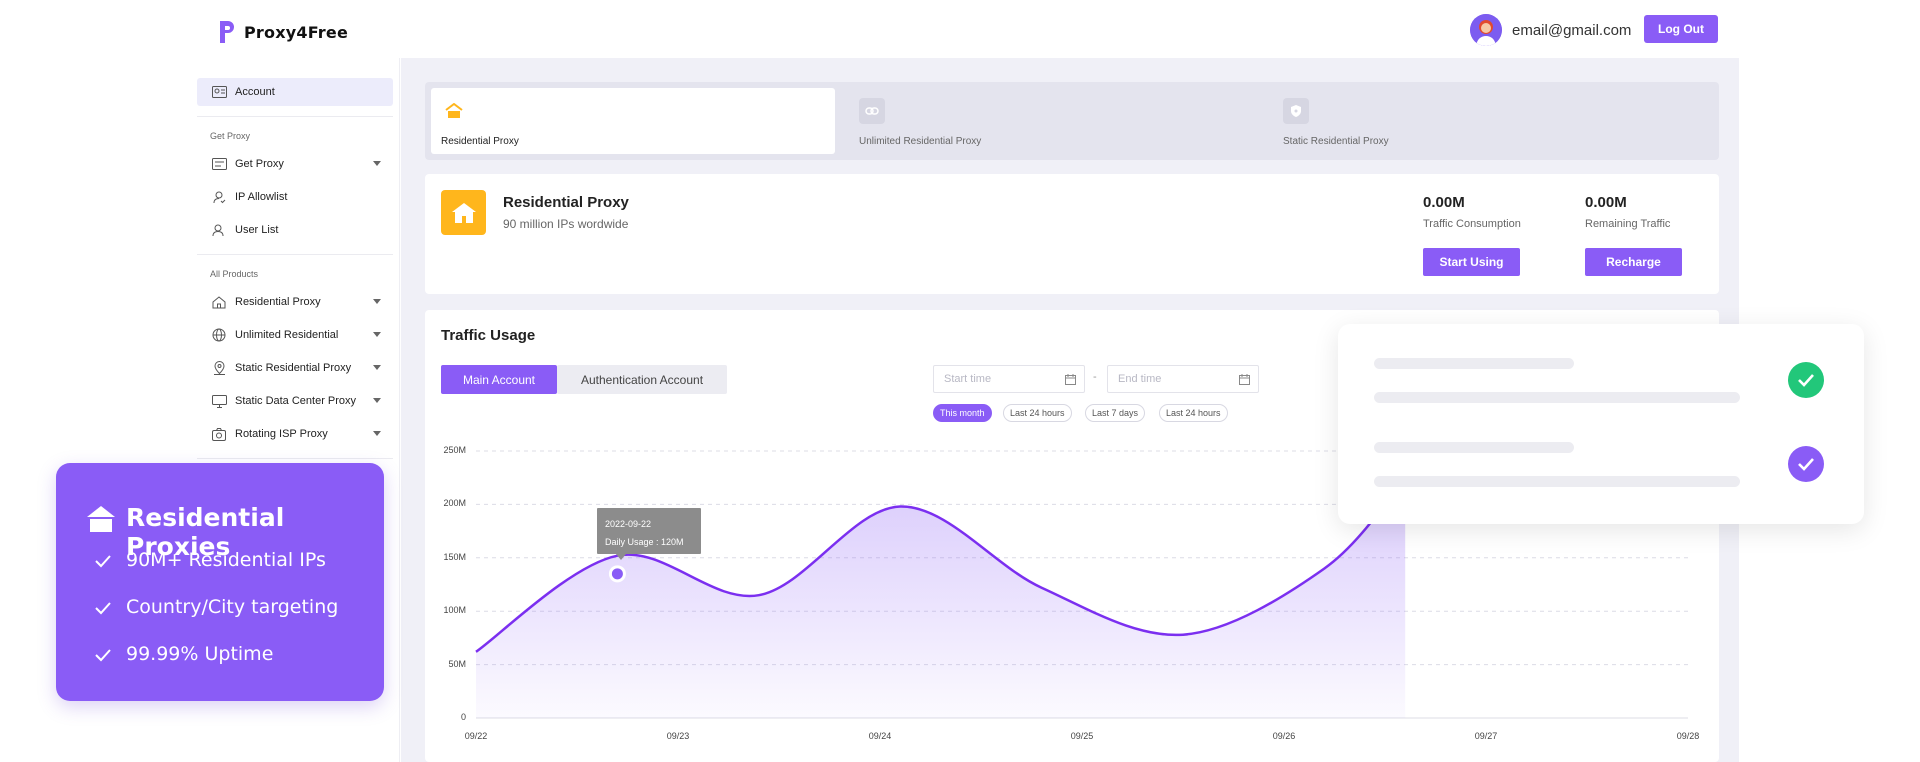  I want to click on x-tick-label: 09/24, so click(880, 736).